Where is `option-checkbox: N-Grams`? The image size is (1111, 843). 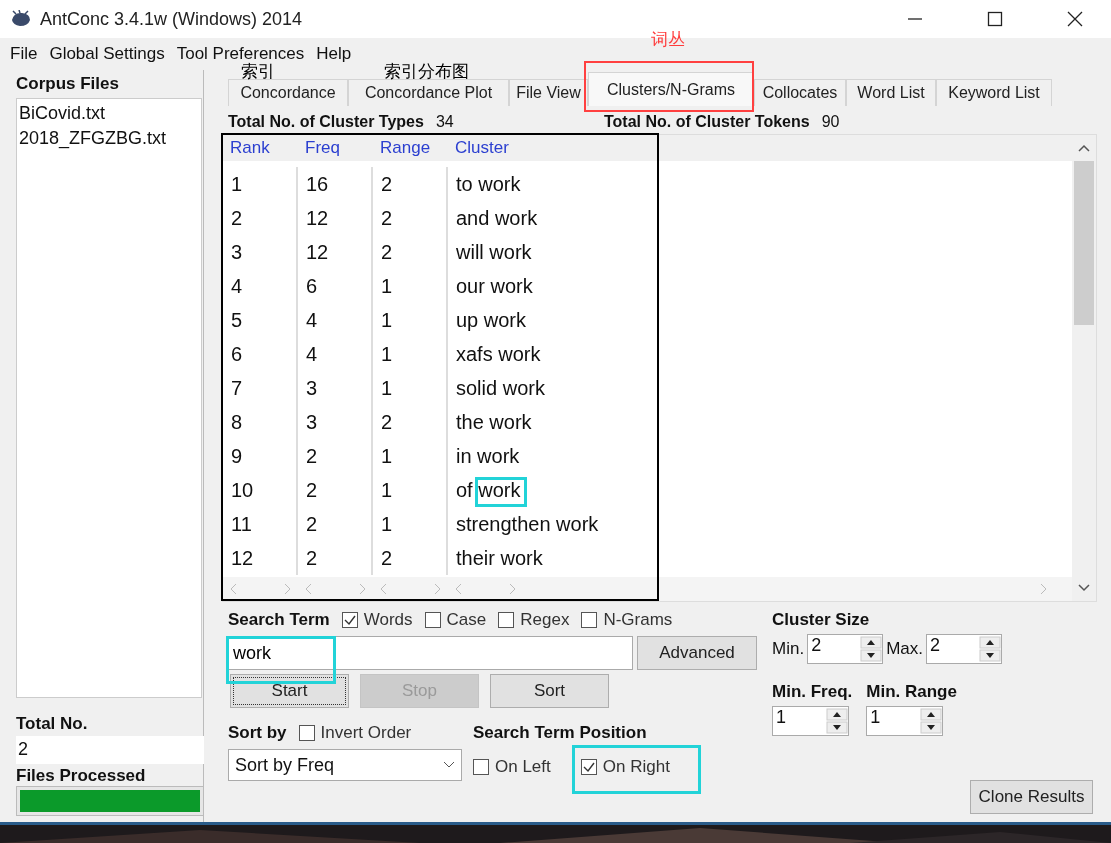
option-checkbox: N-Grams is located at coordinates (627, 620).